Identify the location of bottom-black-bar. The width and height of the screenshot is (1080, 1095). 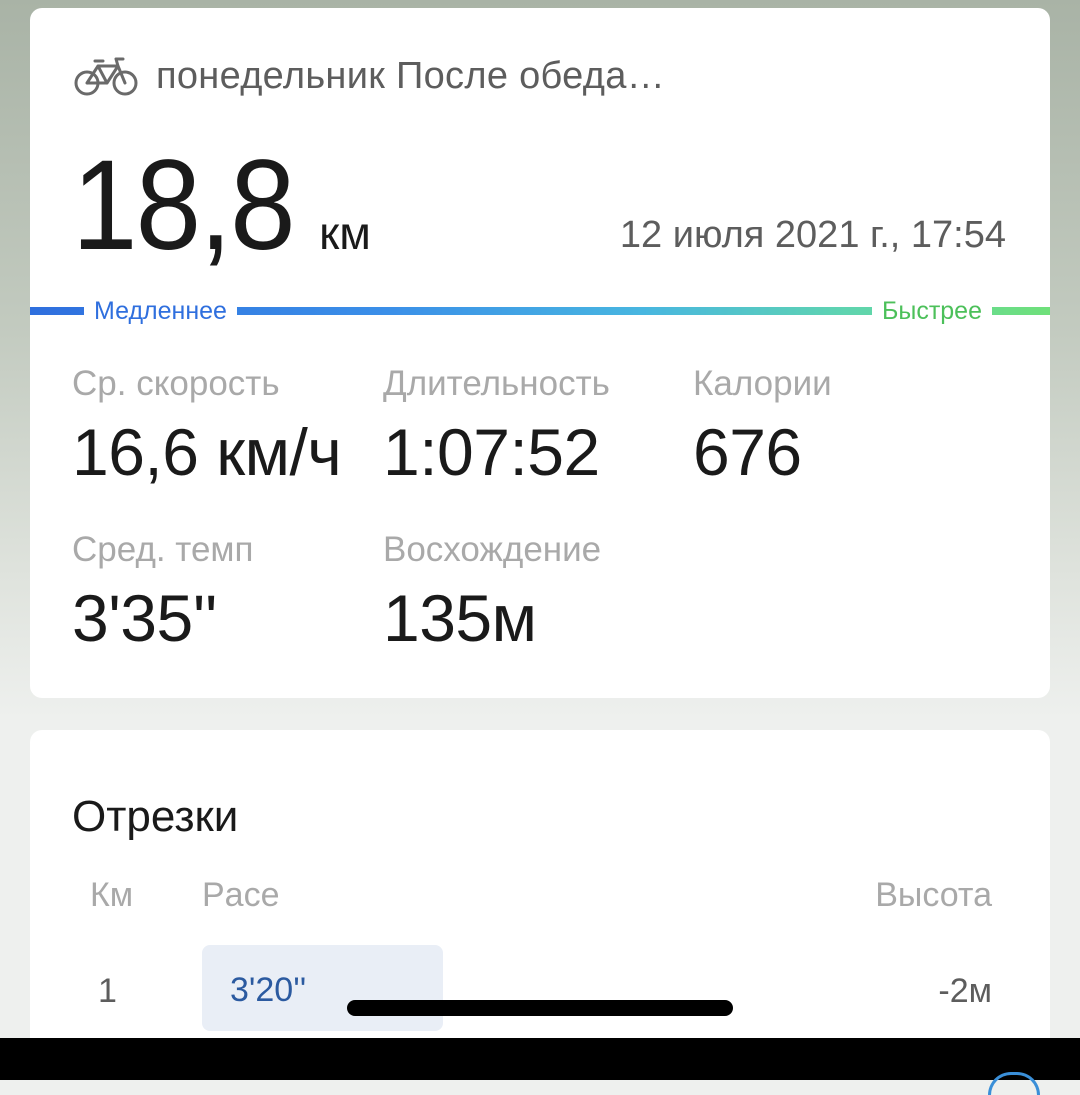
(540, 1059).